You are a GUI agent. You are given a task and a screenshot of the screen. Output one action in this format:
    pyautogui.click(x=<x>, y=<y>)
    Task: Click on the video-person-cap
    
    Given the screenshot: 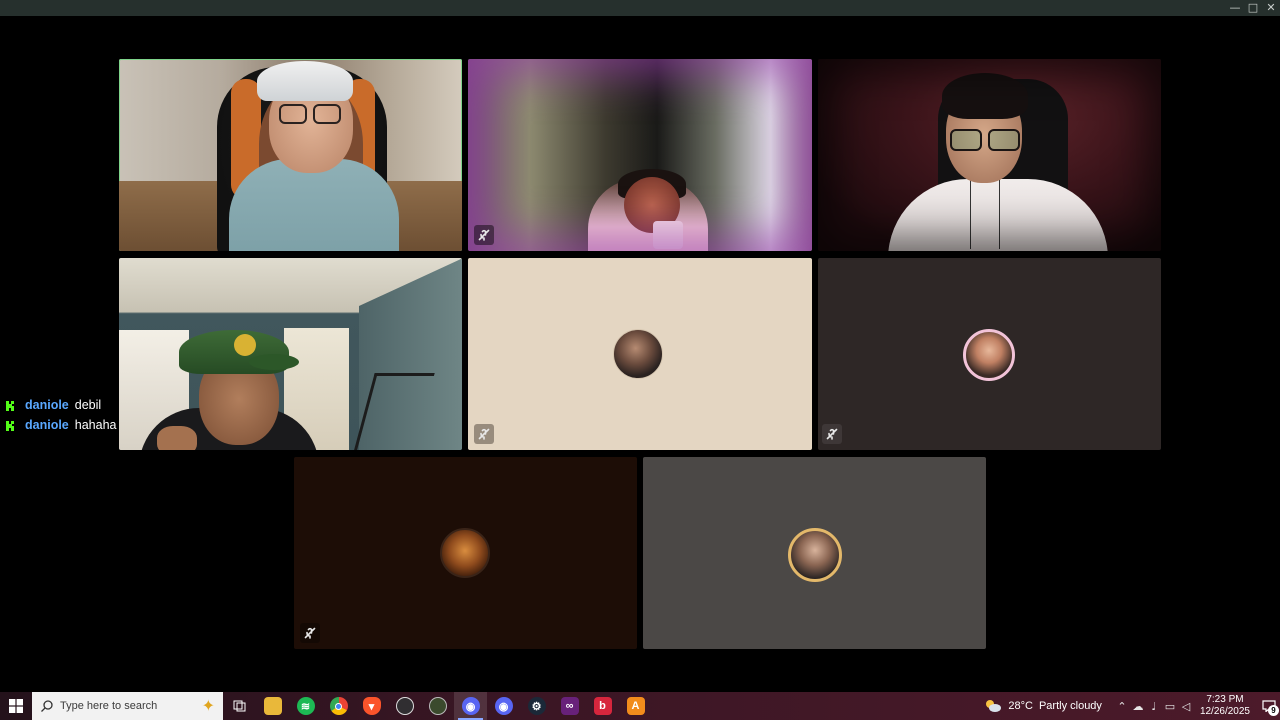 What is the action you would take?
    pyautogui.click(x=305, y=81)
    